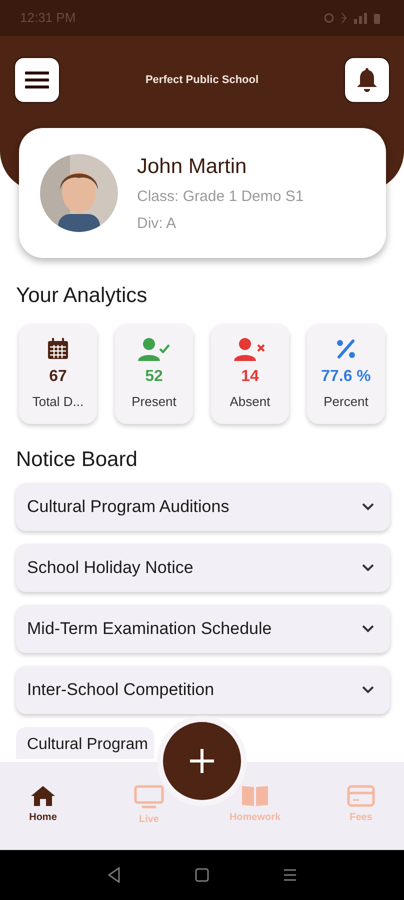 Image resolution: width=404 pixels, height=900 pixels. I want to click on stat-value: 77.6 %, so click(346, 376).